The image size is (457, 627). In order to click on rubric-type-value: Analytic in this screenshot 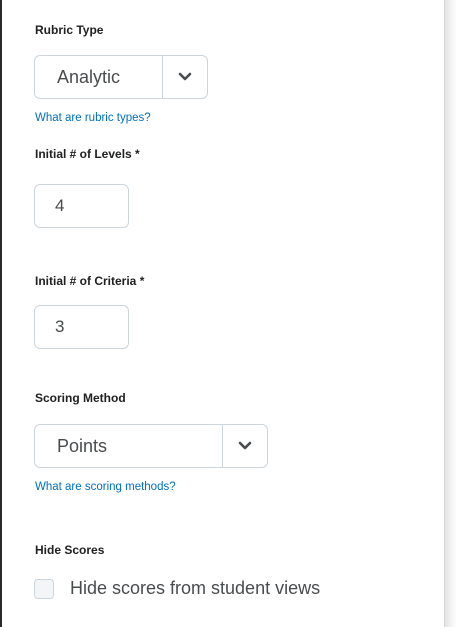, I will do `click(89, 76)`.